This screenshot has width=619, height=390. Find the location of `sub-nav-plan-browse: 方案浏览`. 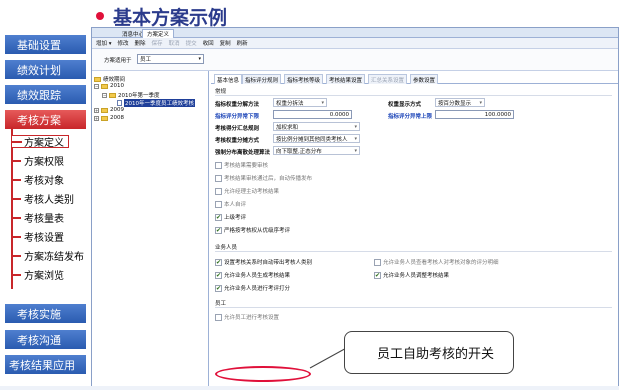

sub-nav-plan-browse: 方案浏览 is located at coordinates (37, 275).